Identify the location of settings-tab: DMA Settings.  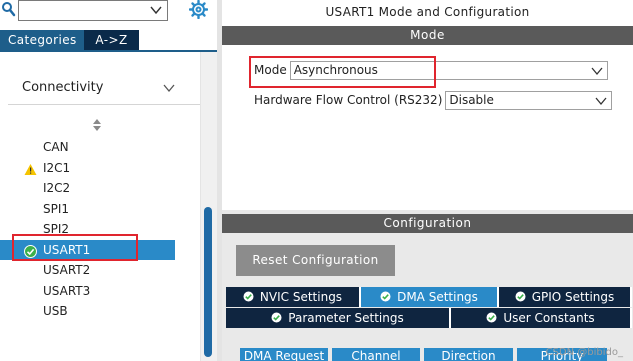
(430, 297).